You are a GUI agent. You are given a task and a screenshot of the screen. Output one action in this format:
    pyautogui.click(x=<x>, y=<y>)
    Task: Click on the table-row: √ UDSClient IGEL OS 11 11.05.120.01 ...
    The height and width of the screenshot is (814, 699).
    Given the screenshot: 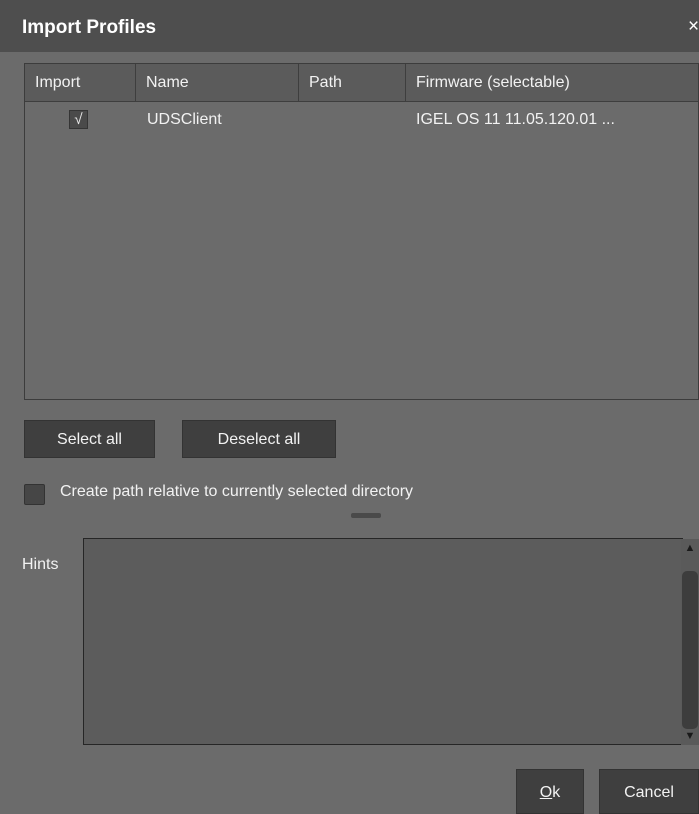 What is the action you would take?
    pyautogui.click(x=361, y=120)
    